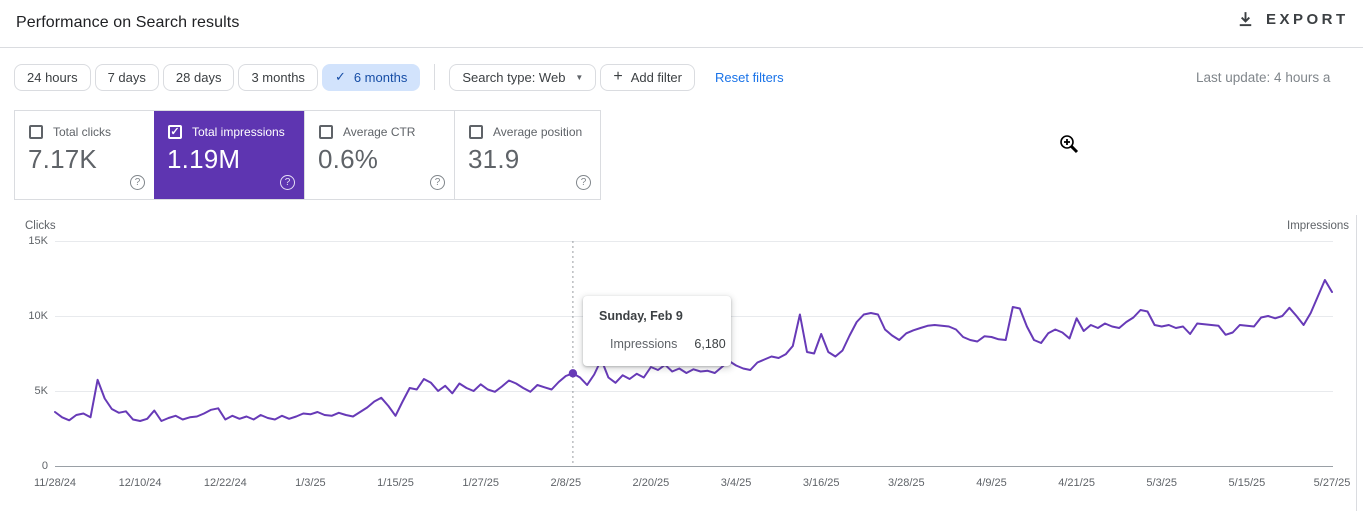  What do you see at coordinates (371, 77) in the screenshot?
I see `range-chip-6-months: ✓ 6 months` at bounding box center [371, 77].